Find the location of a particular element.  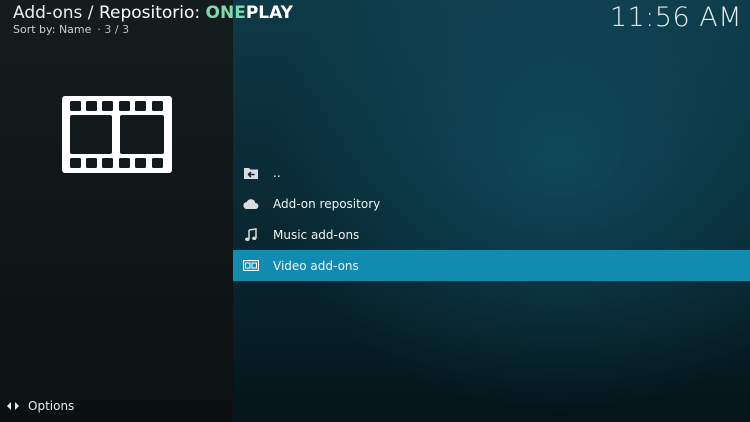

list-item-label: Music add-ons is located at coordinates (316, 234).